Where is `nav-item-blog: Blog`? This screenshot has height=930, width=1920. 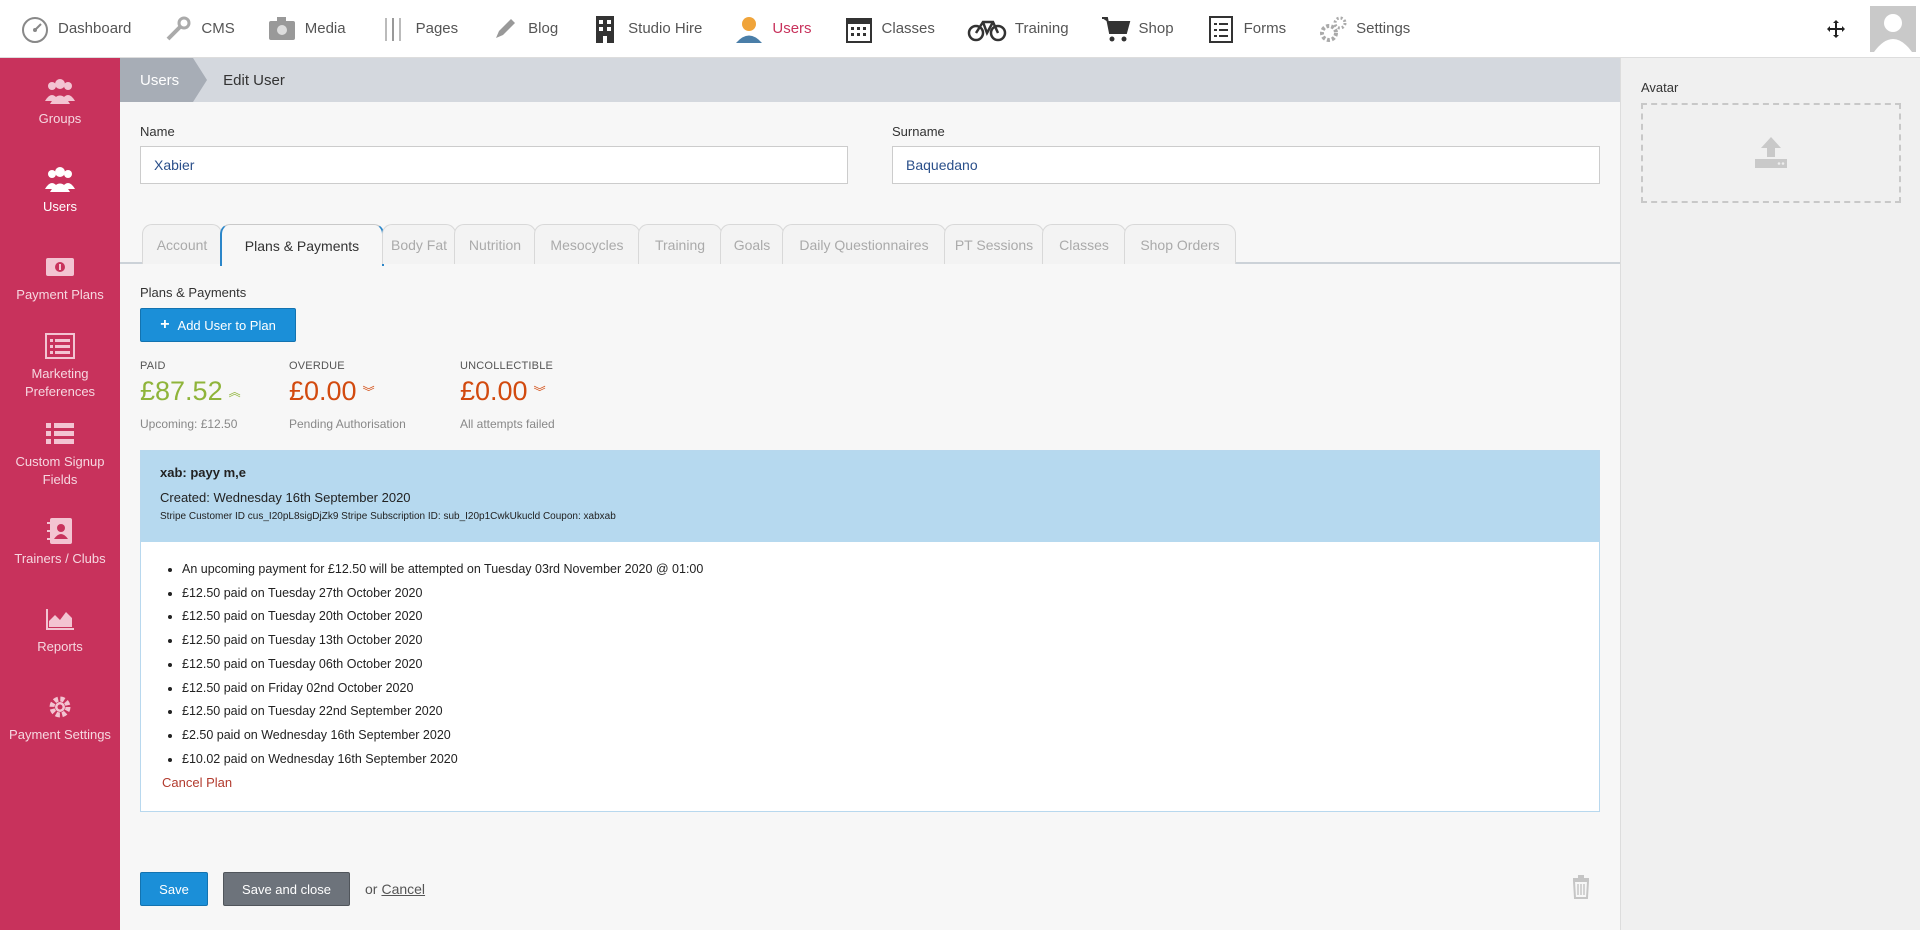 nav-item-blog: Blog is located at coordinates (531, 29).